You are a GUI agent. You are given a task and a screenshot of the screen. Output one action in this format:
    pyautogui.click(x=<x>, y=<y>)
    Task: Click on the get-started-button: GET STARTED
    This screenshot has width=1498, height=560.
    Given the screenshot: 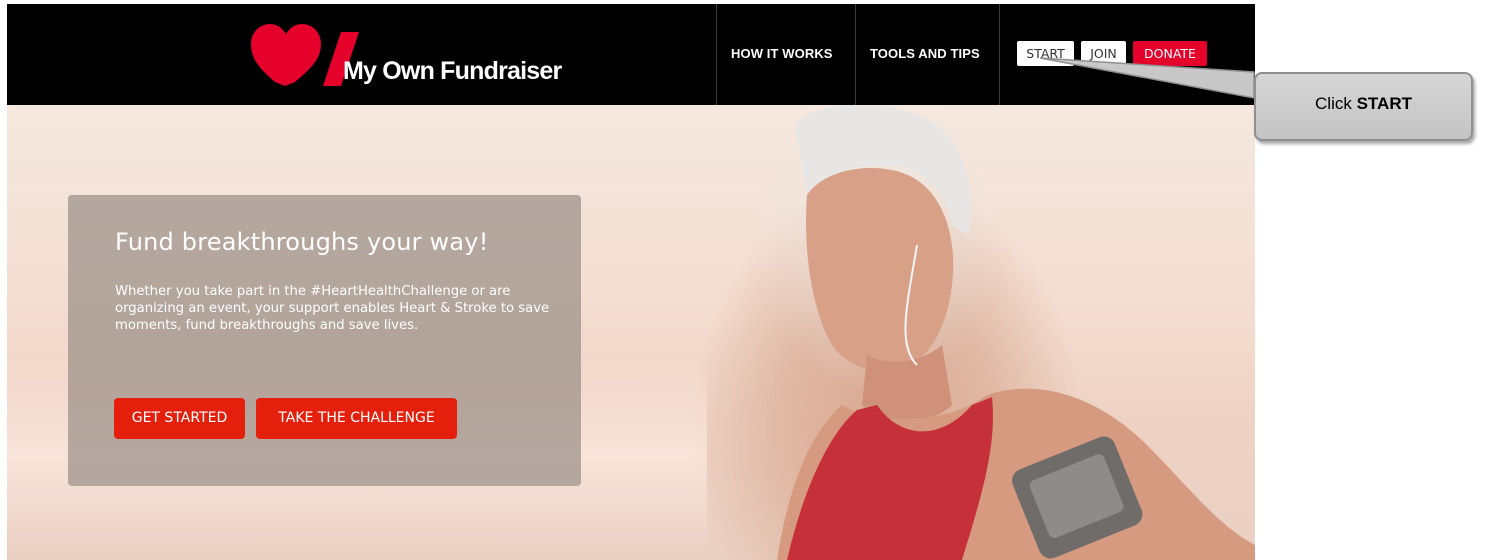 What is the action you would take?
    pyautogui.click(x=179, y=418)
    